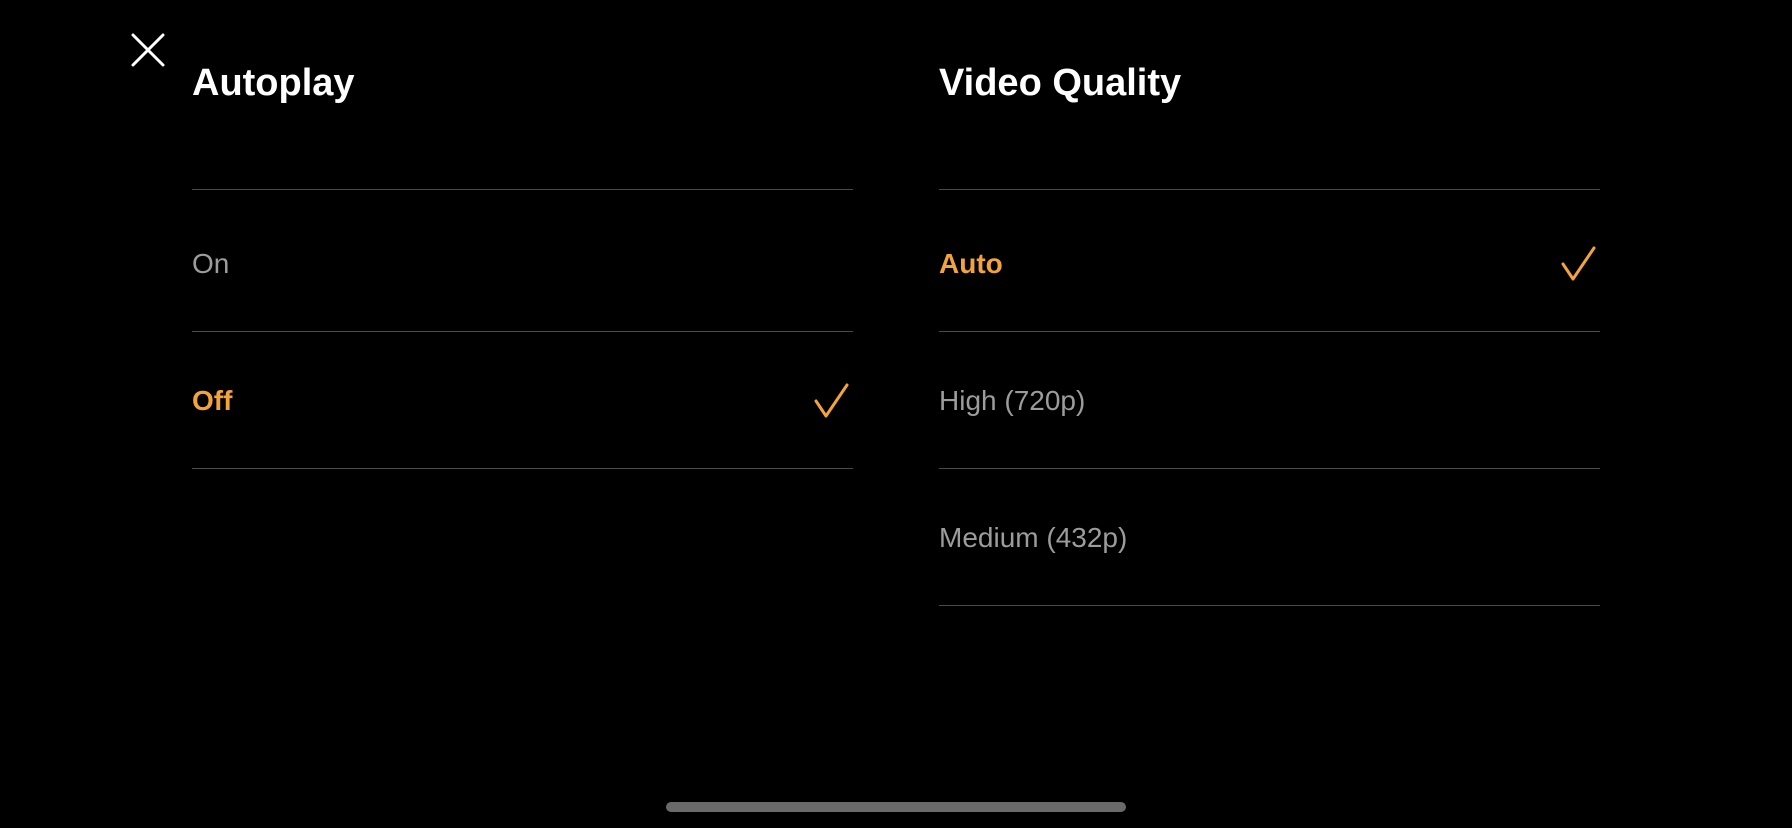  Describe the element at coordinates (896, 807) in the screenshot. I see `home-indicator` at that location.